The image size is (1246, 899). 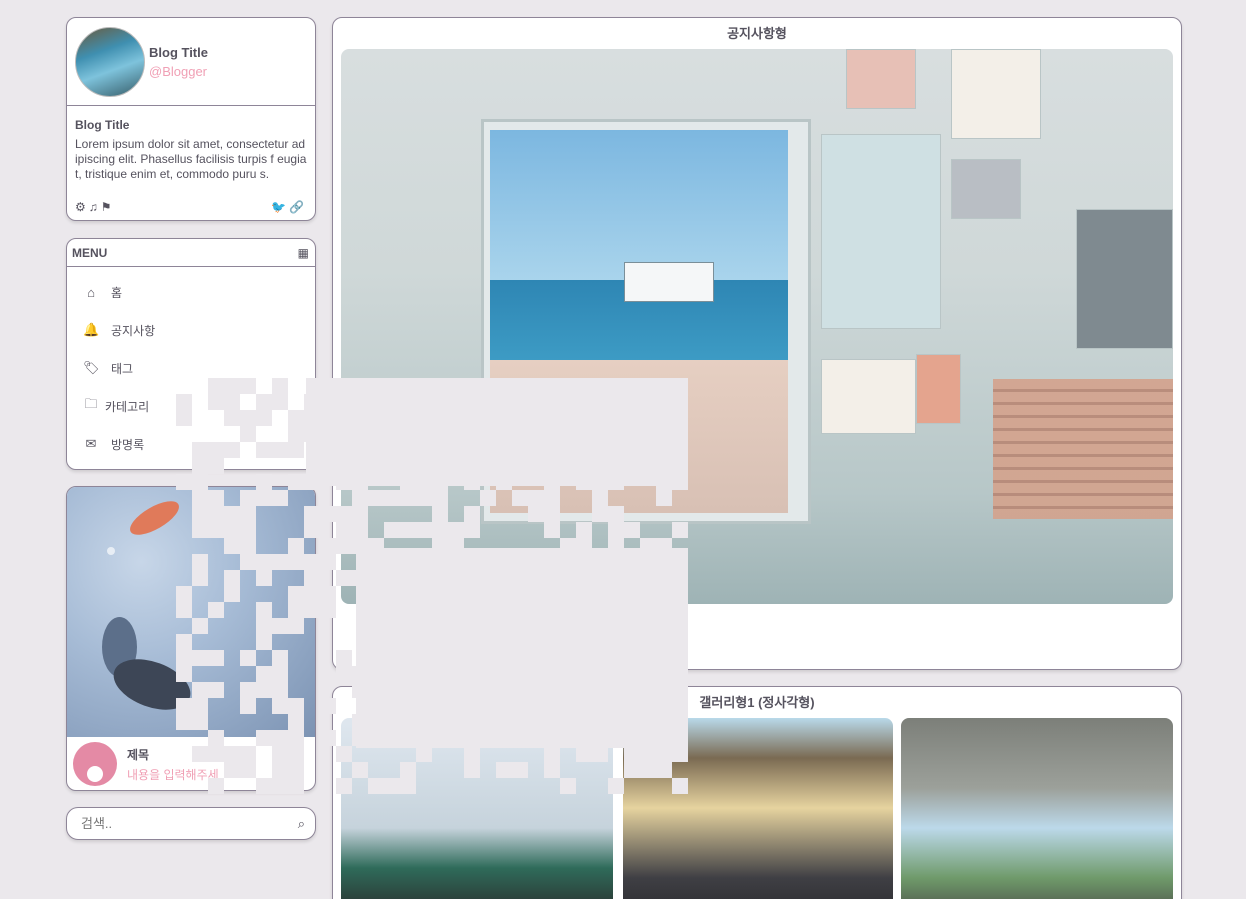 I want to click on menu-item-home: ⌂ 홈, so click(x=191, y=292).